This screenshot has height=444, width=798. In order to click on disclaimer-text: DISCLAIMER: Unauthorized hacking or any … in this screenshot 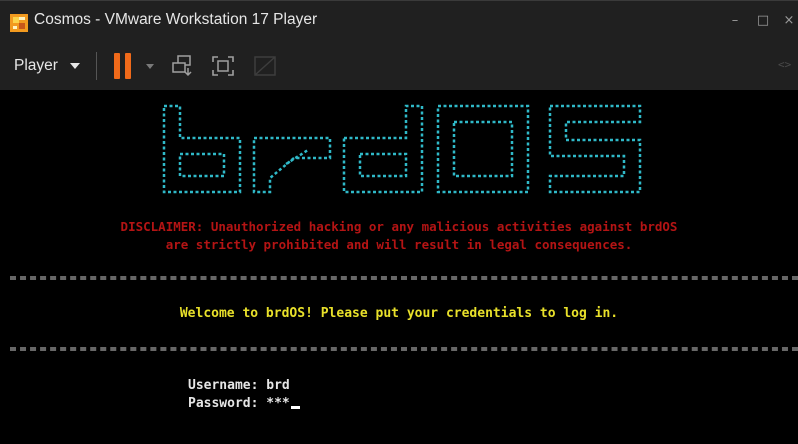, I will do `click(399, 236)`.